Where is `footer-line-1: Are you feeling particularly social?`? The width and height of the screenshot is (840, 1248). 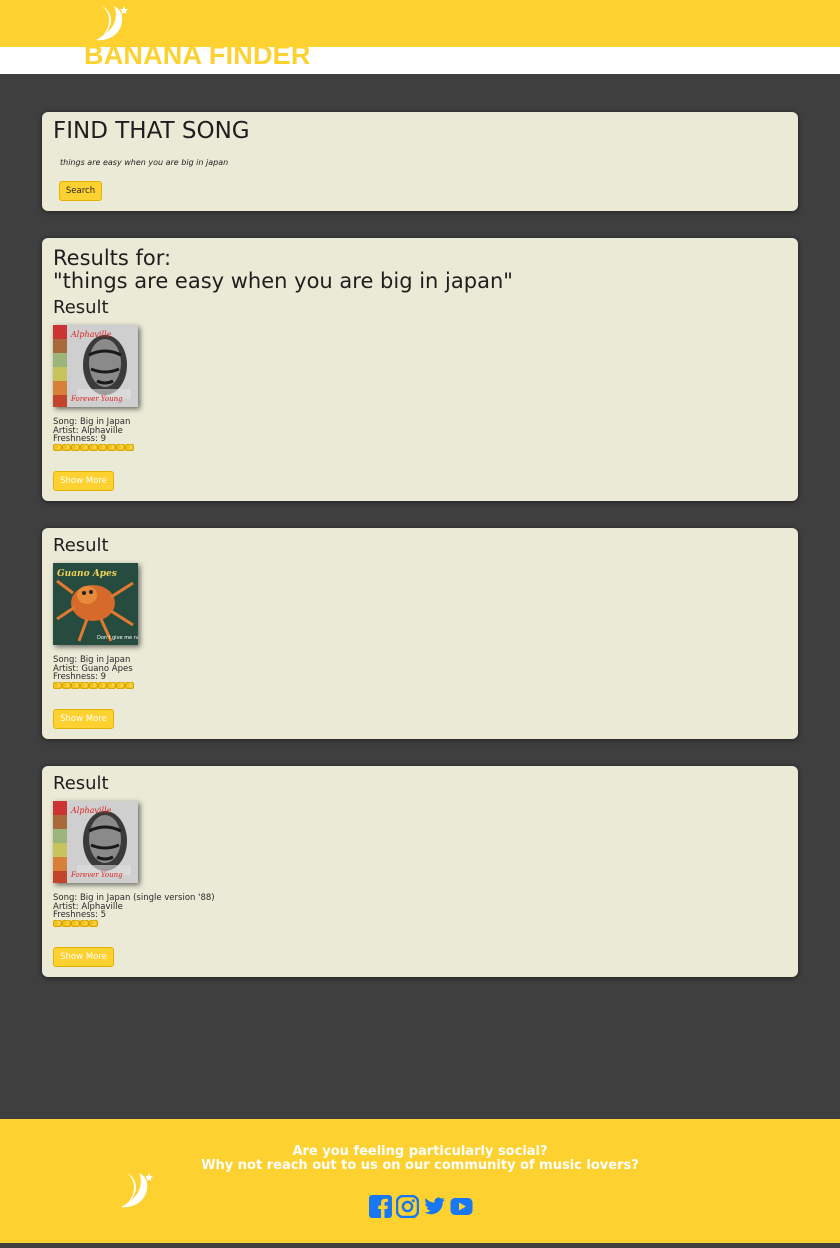 footer-line-1: Are you feeling particularly social? is located at coordinates (420, 1151).